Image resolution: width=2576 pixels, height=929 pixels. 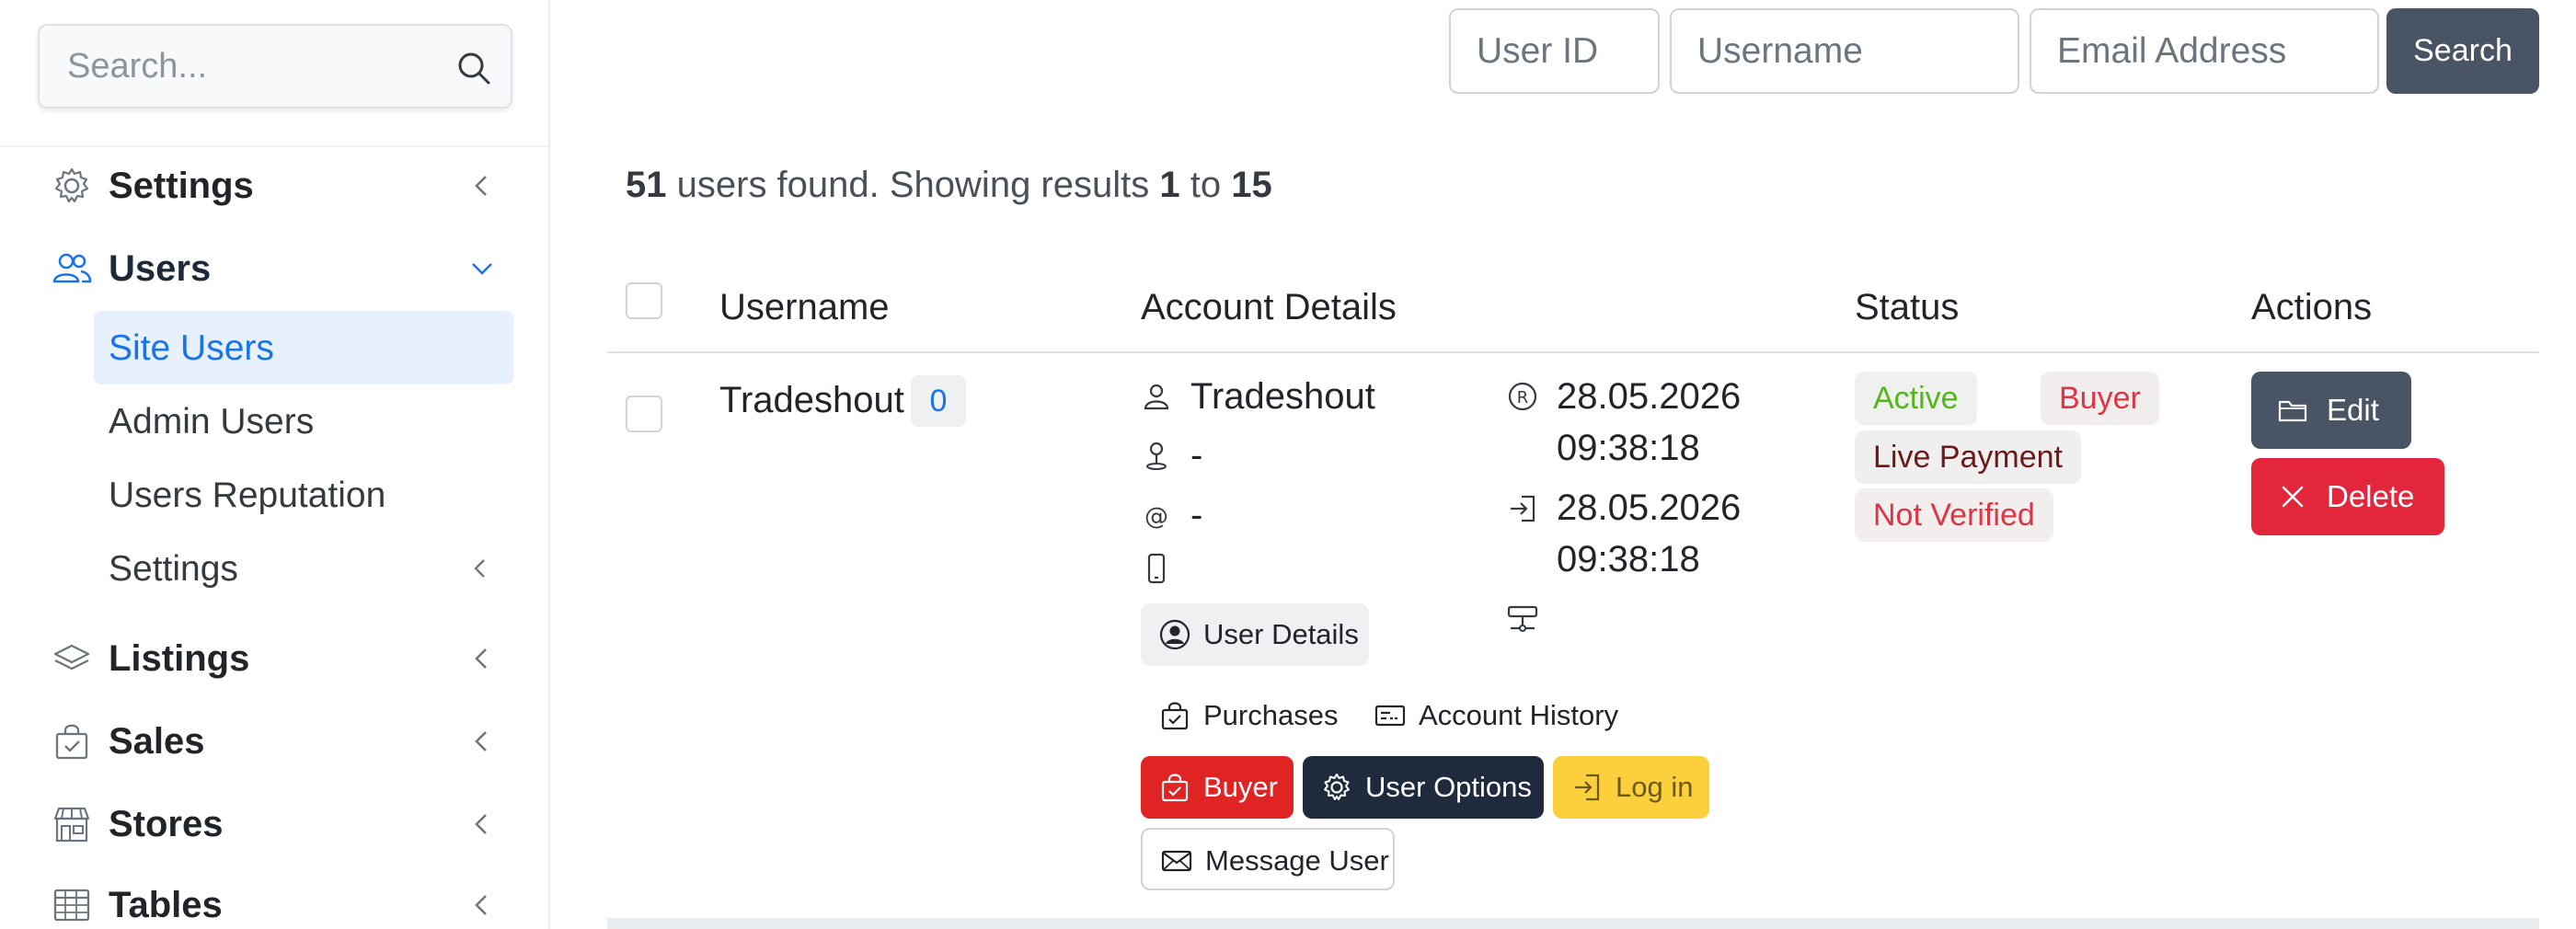 I want to click on sidebar-search, so click(x=275, y=67).